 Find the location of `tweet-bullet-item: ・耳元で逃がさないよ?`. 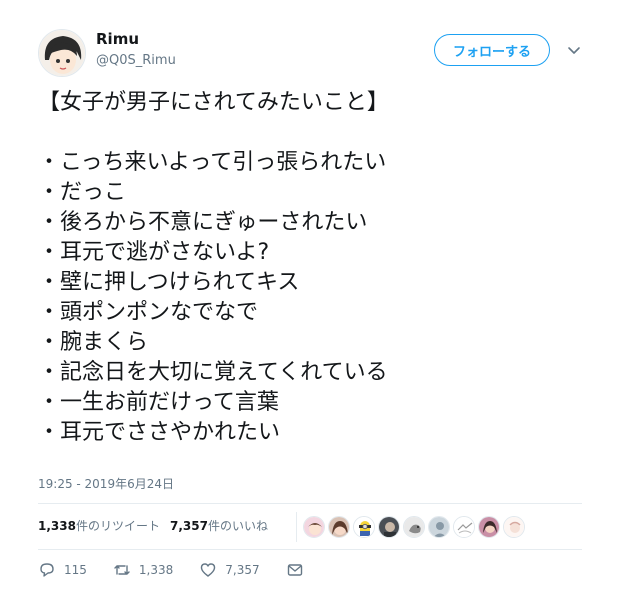

tweet-bullet-item: ・耳元で逃がさないよ? is located at coordinates (154, 252).